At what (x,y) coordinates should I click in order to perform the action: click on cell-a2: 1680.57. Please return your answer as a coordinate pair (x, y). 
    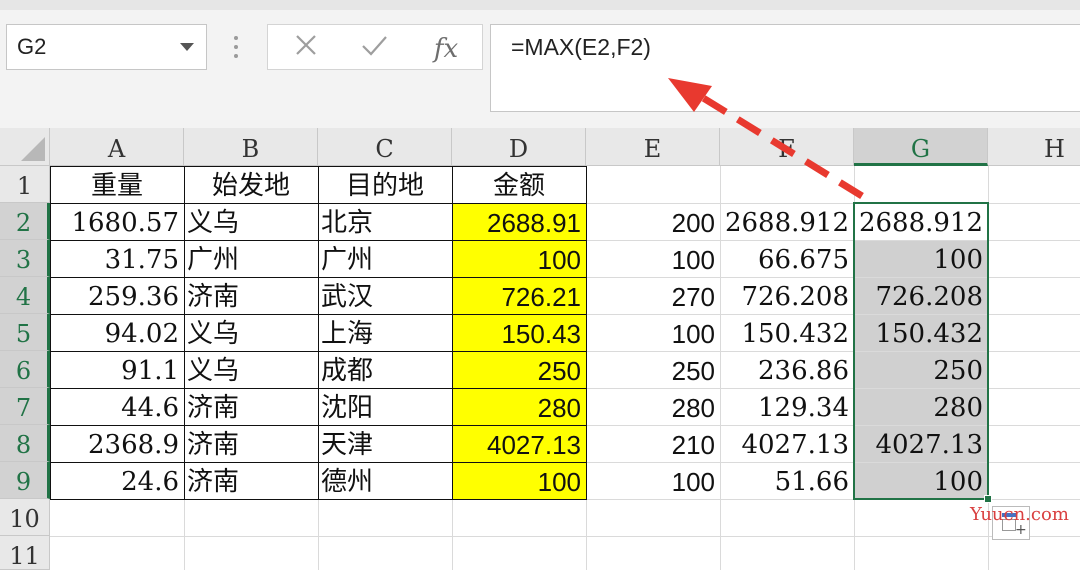
    Looking at the image, I should click on (117, 221).